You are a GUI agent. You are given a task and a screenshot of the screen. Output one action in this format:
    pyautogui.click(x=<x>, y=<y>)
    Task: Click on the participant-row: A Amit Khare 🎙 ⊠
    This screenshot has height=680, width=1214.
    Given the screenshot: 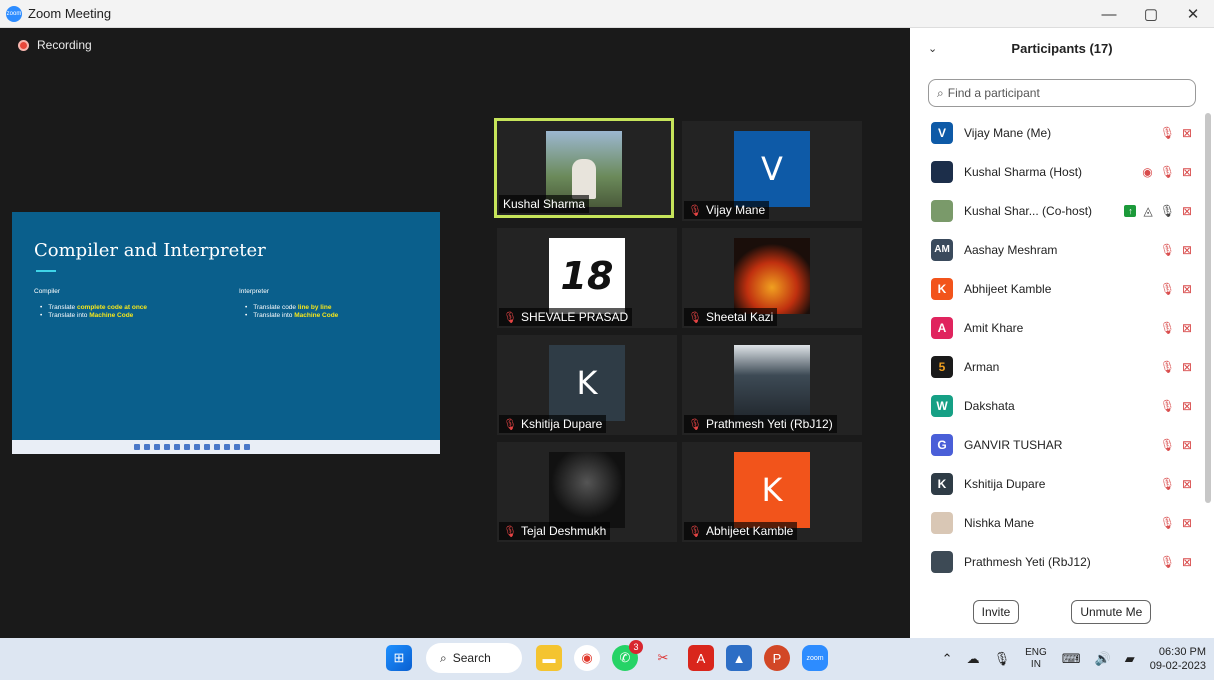 What is the action you would take?
    pyautogui.click(x=1055, y=327)
    